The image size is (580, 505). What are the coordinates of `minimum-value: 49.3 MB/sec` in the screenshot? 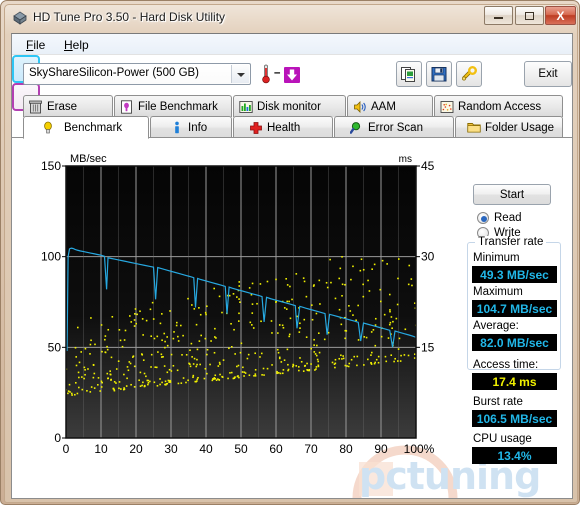 It's located at (514, 274).